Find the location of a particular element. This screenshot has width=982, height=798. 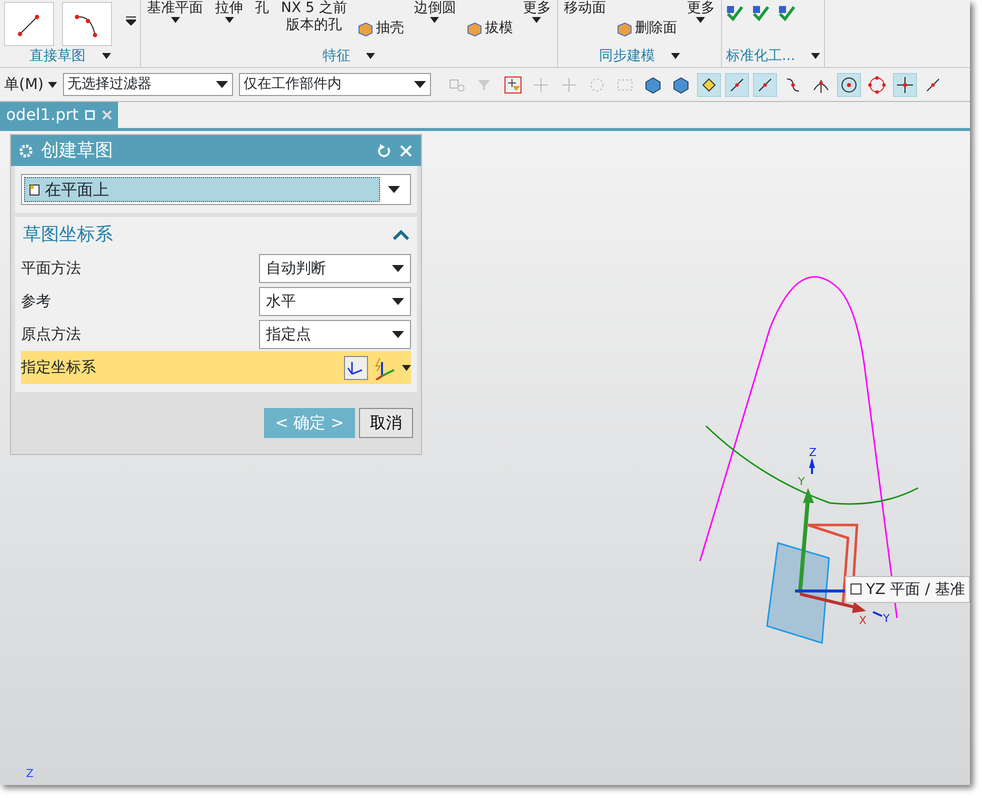

field-label: 参考 is located at coordinates (36, 301).